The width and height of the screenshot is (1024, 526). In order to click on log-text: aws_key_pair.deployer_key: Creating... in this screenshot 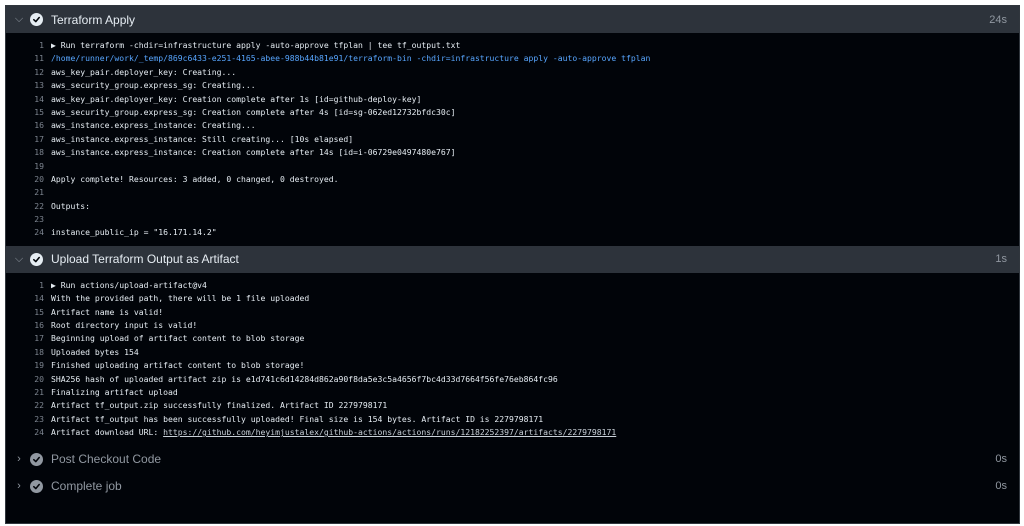, I will do `click(535, 72)`.